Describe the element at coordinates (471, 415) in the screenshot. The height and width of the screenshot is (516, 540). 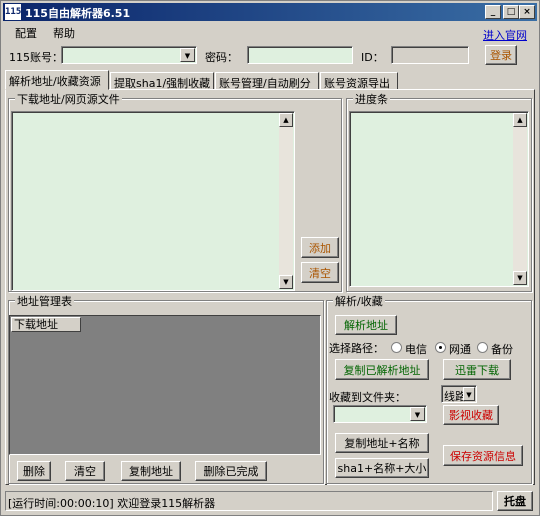
I see `video-collect-button: 影视收藏` at that location.